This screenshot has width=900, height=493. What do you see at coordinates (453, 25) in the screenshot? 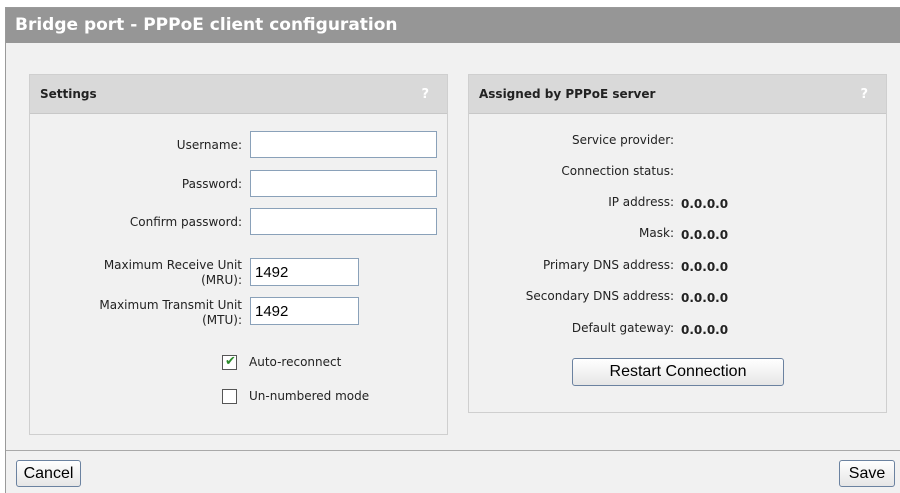
I see `page-title: Bridge port - PPPoE client configuration` at bounding box center [453, 25].